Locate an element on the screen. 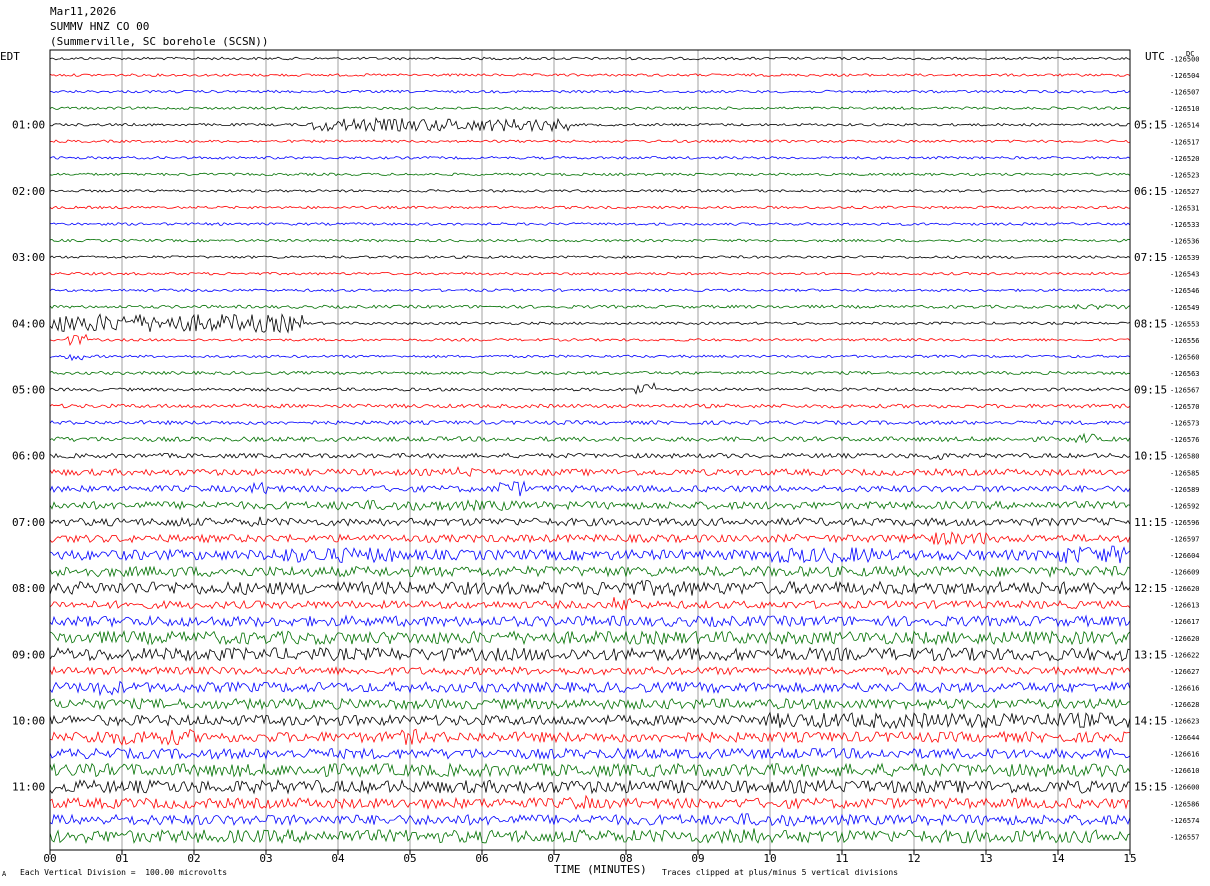 This screenshot has width=1210, height=886. dc-offset-label: -126580 is located at coordinates (1185, 457).